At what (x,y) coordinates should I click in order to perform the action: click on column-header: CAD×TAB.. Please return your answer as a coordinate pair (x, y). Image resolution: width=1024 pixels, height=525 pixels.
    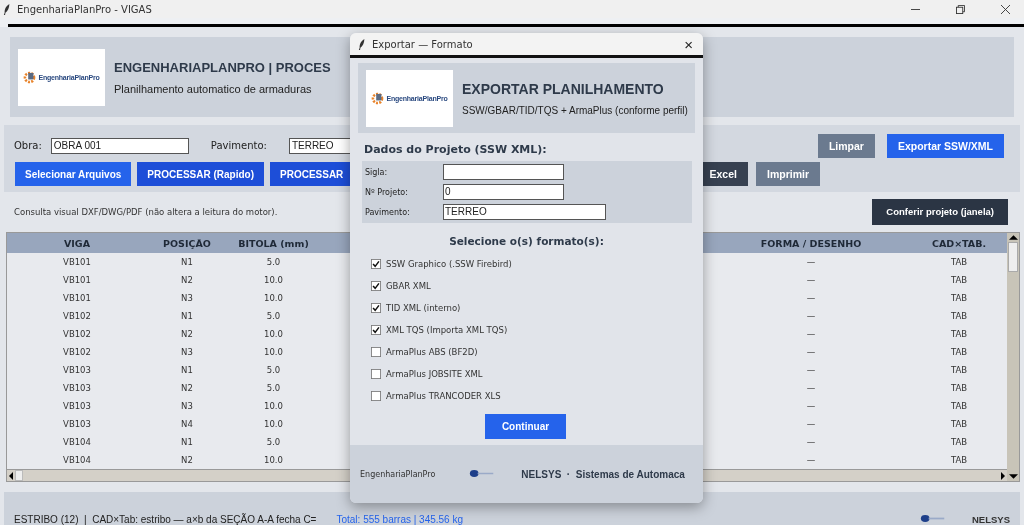
    Looking at the image, I should click on (959, 243).